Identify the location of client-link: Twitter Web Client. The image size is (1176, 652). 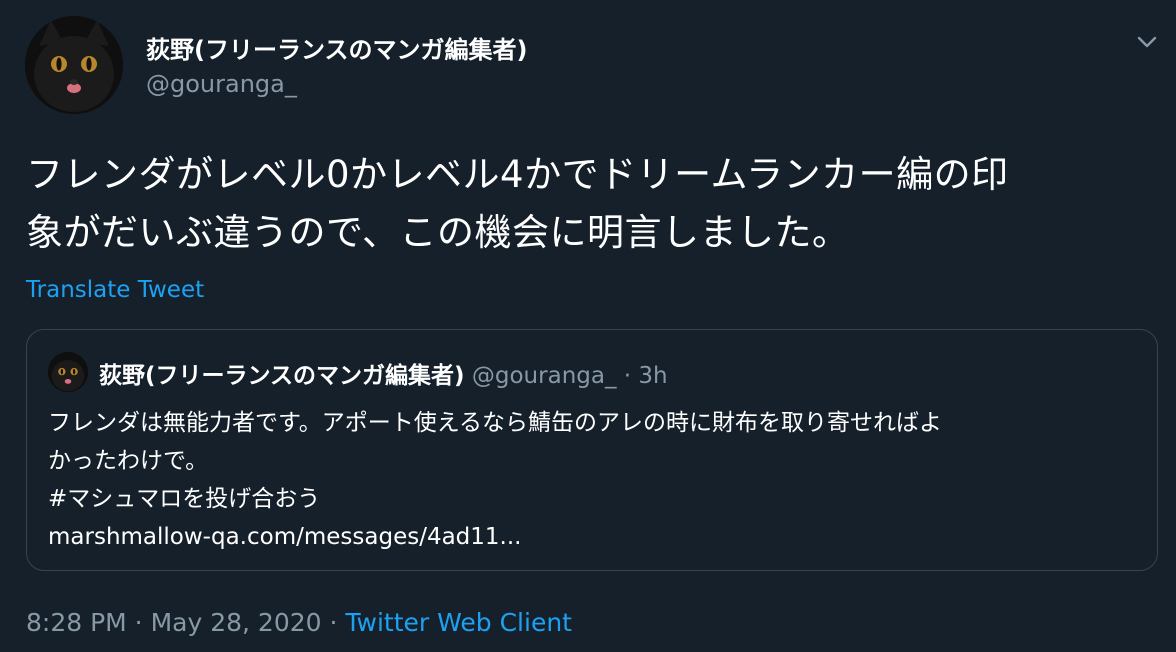
(458, 622).